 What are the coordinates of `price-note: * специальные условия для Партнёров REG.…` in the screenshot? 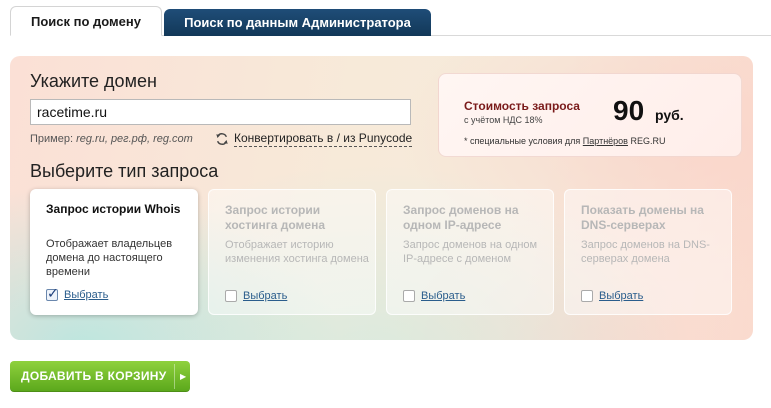 It's located at (565, 141).